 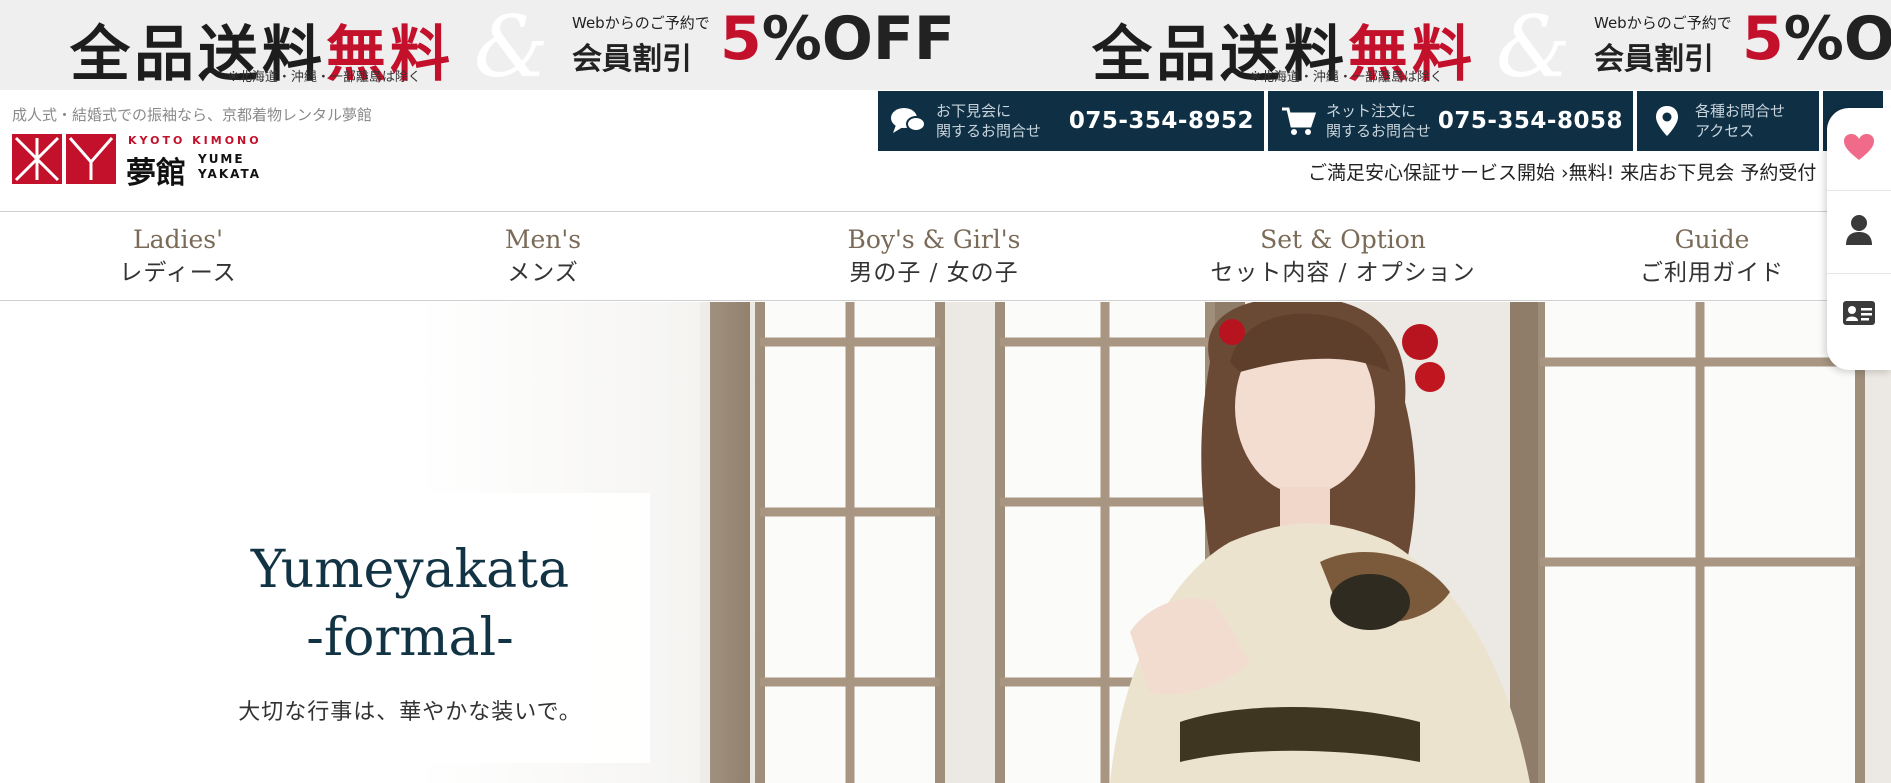 What do you see at coordinates (1712, 273) in the screenshot?
I see `nav-label-jp: ご利用ガイド` at bounding box center [1712, 273].